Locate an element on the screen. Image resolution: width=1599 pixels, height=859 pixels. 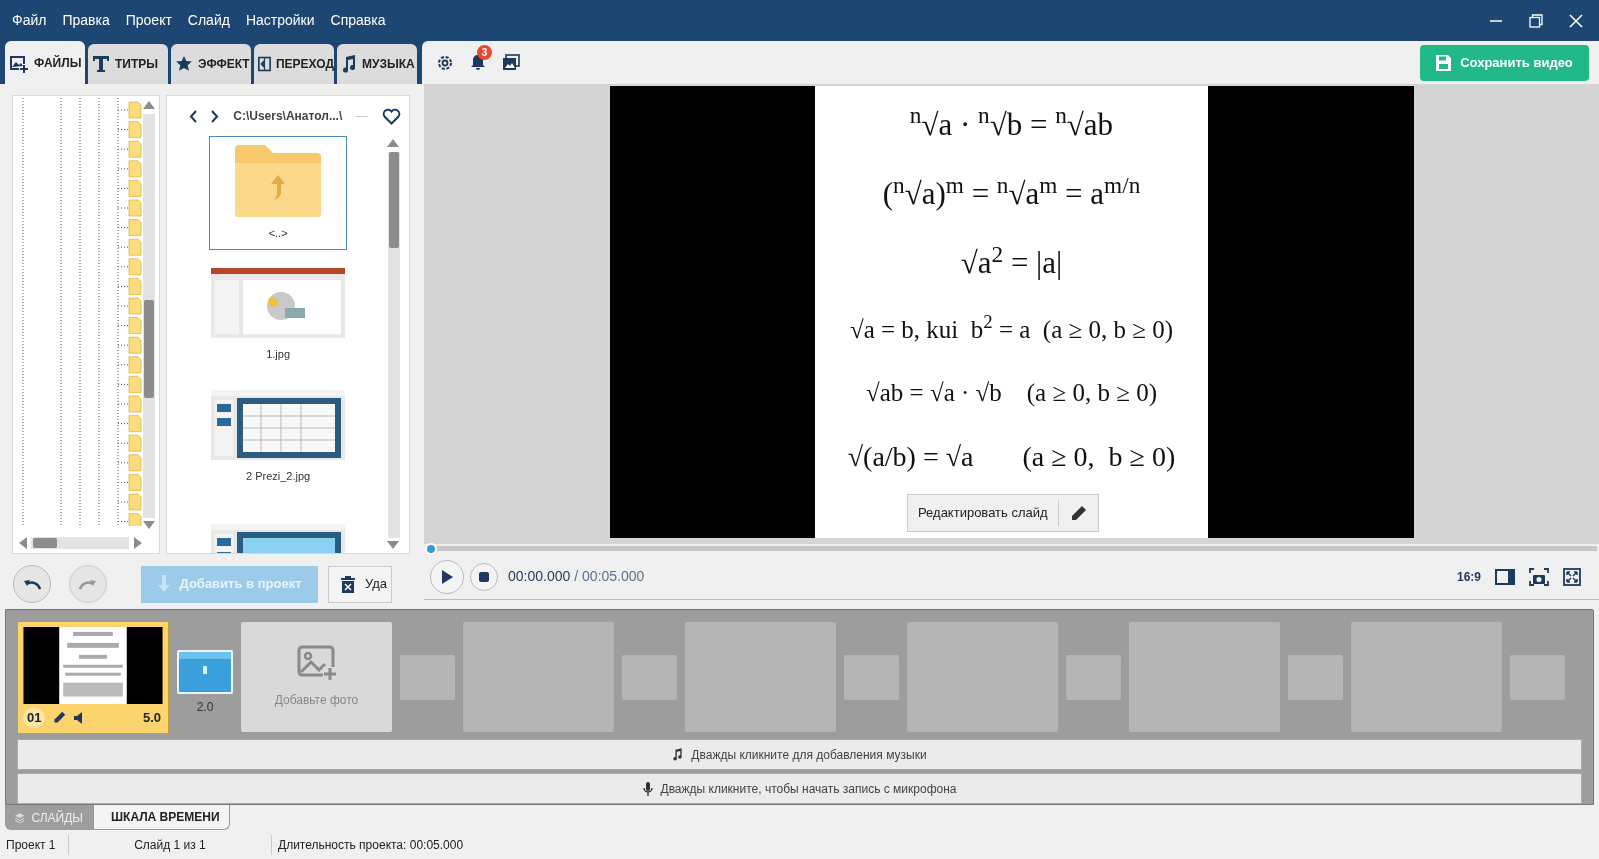
tab: ФАЙЛЫ is located at coordinates (45, 62).